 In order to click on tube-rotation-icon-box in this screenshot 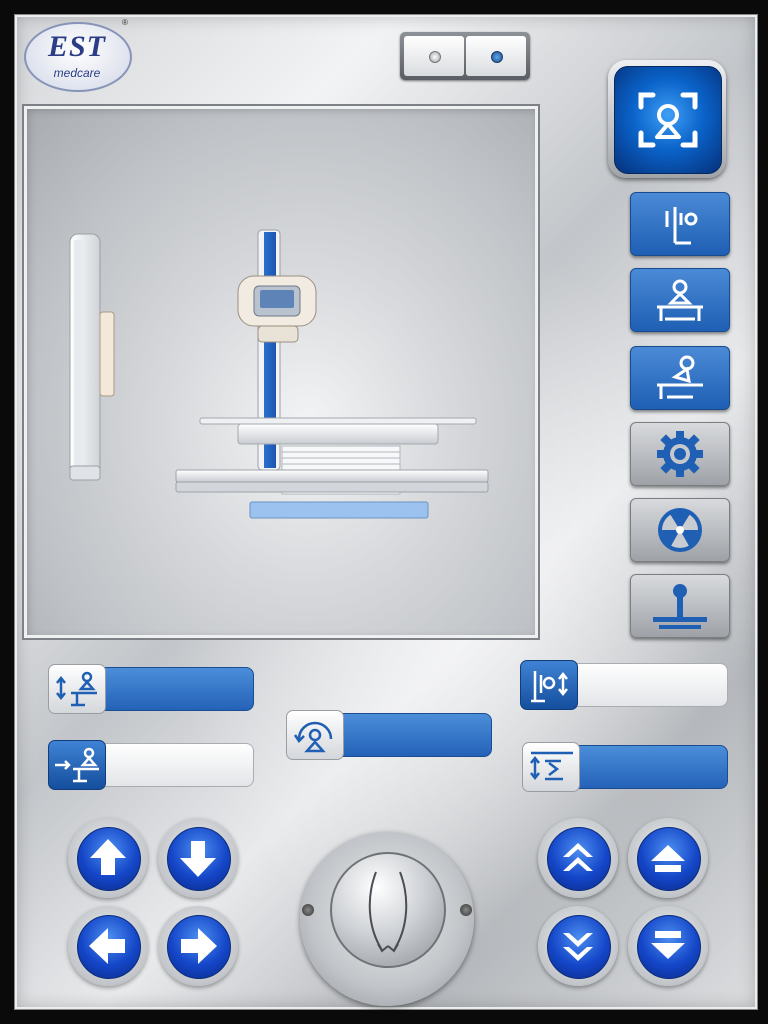, I will do `click(315, 735)`.